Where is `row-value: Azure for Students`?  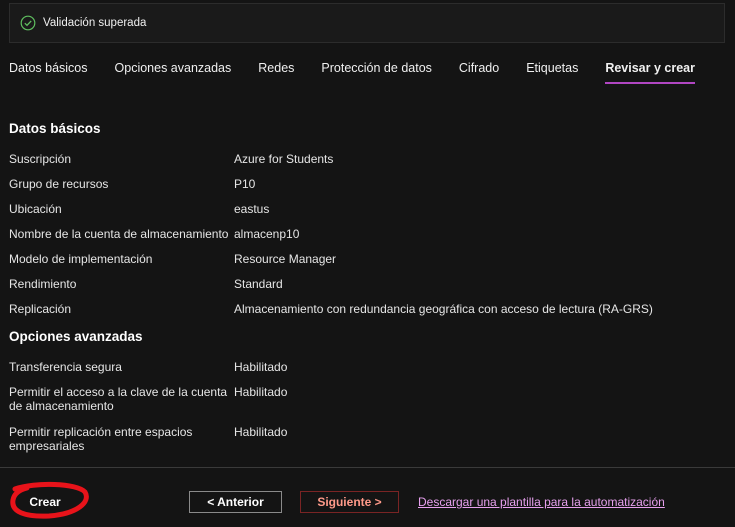 row-value: Azure for Students is located at coordinates (284, 159).